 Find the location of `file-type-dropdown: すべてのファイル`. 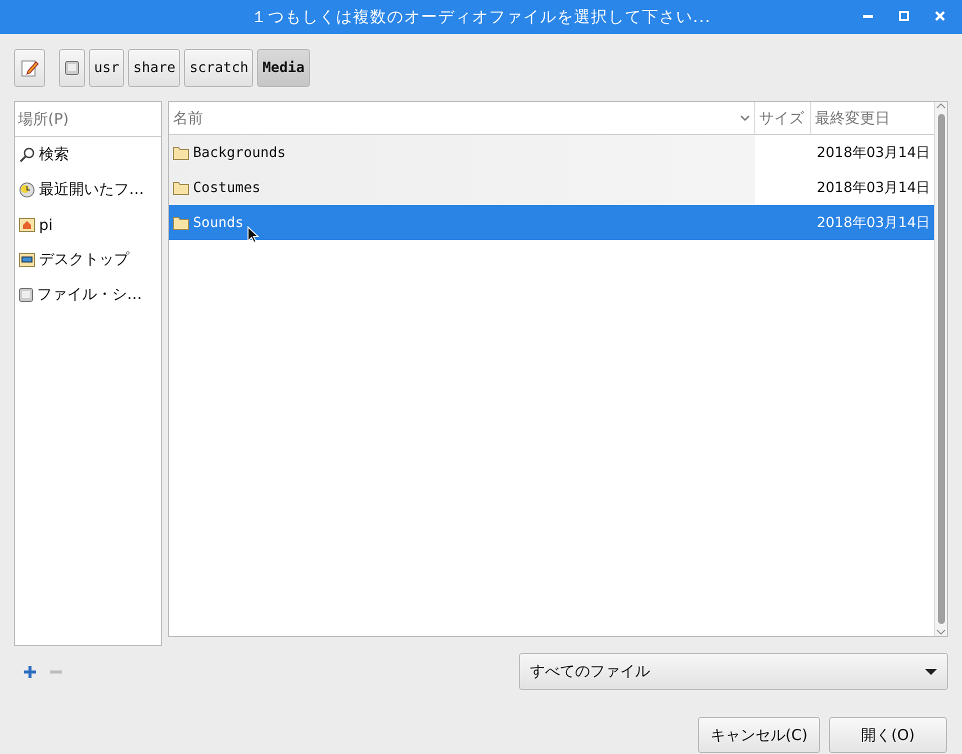

file-type-dropdown: すべてのファイル is located at coordinates (733, 671).